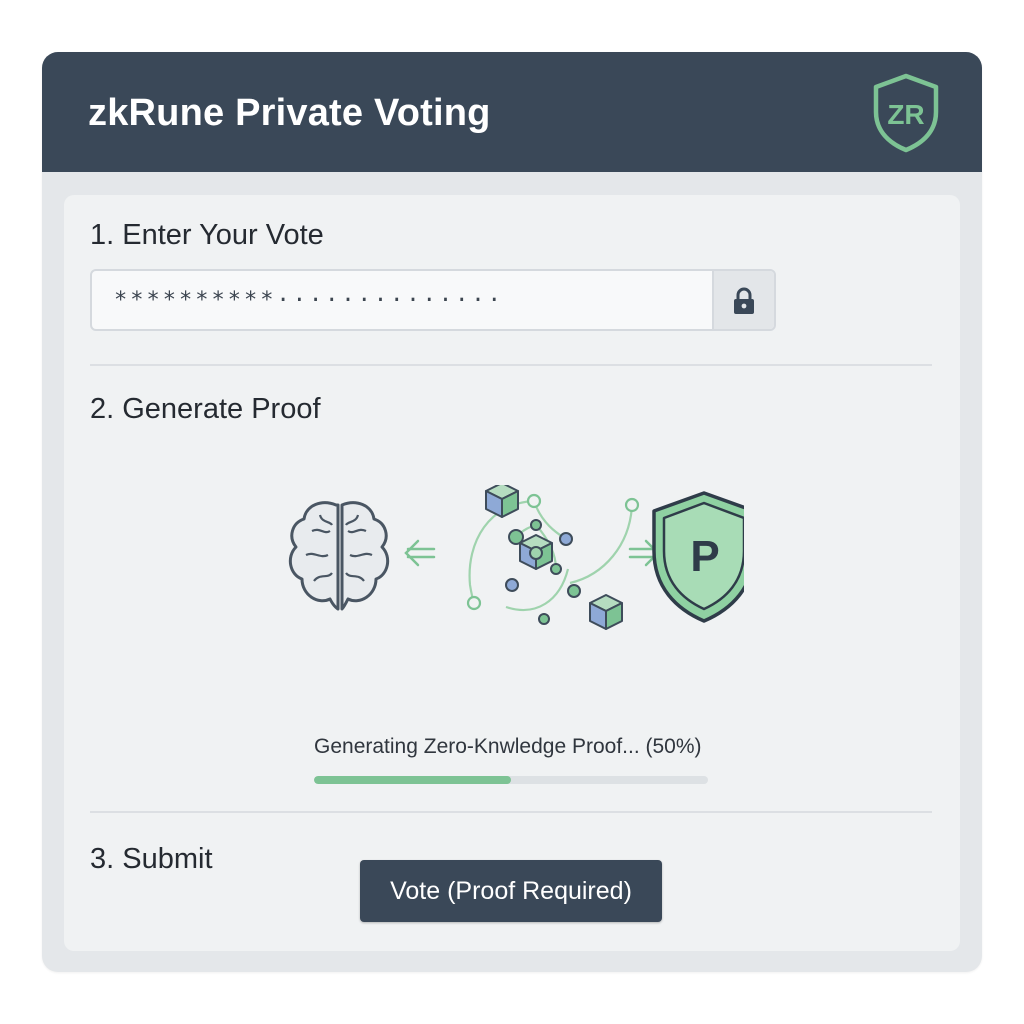 The height and width of the screenshot is (1024, 1024). I want to click on shield-letter: P, so click(704, 556).